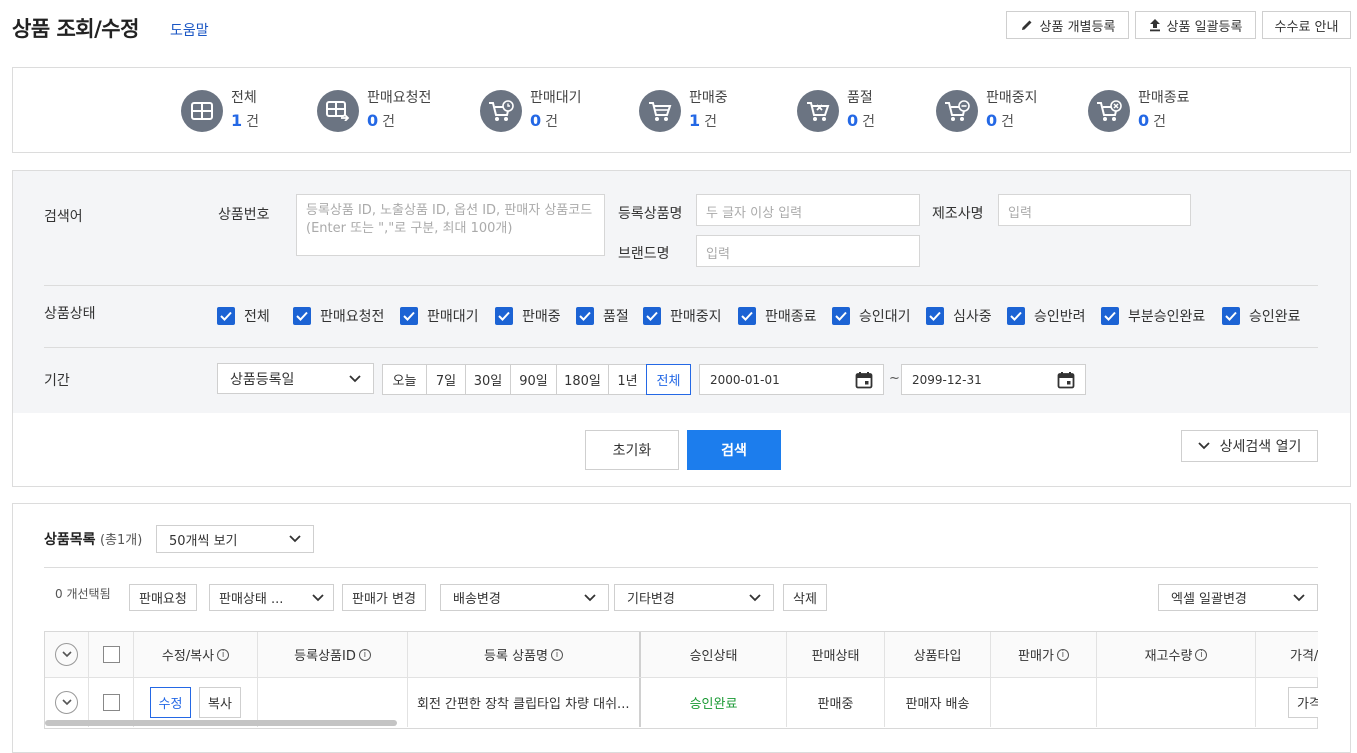  What do you see at coordinates (524, 654) in the screenshot?
I see `column-product-name: 등록 상품명 i` at bounding box center [524, 654].